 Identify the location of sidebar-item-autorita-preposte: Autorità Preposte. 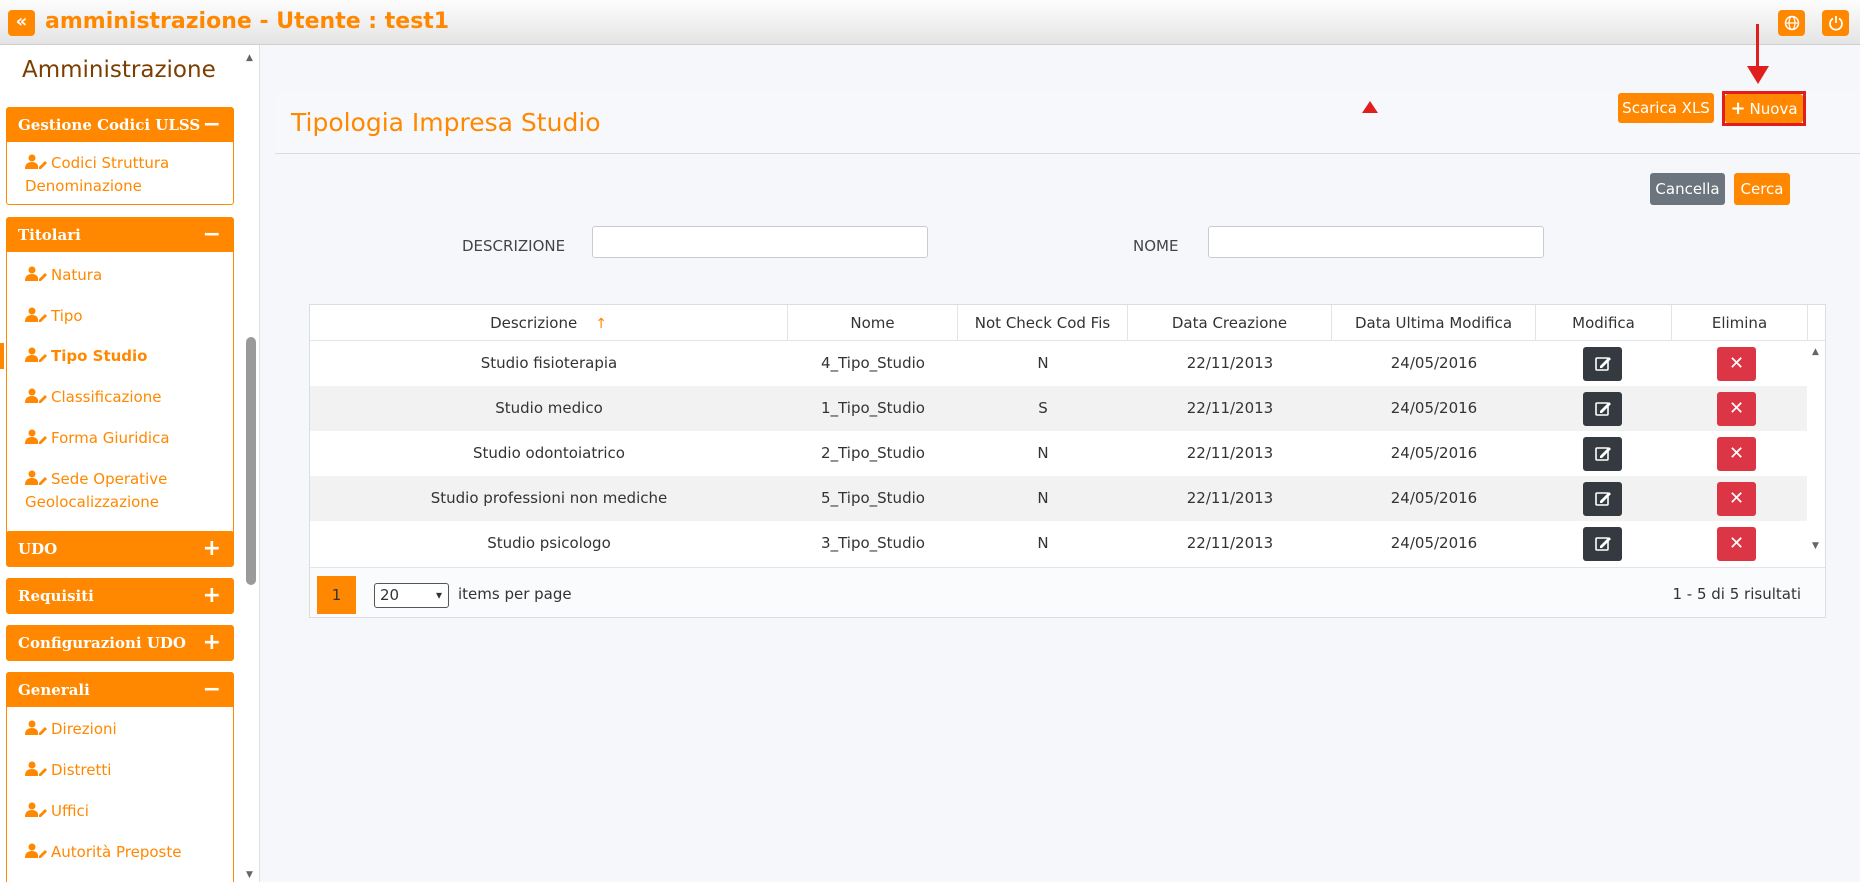
(120, 852).